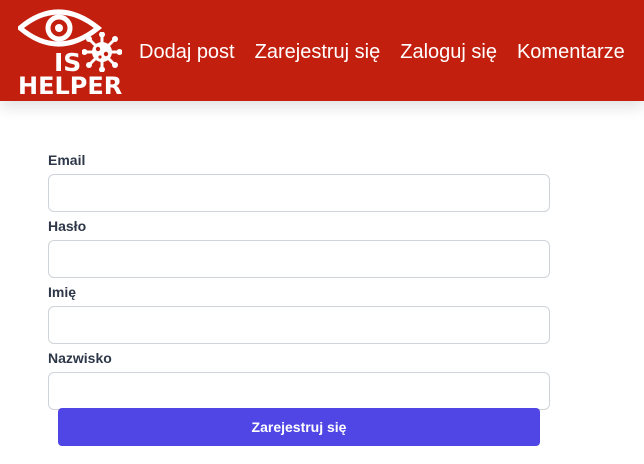 The height and width of the screenshot is (464, 644). What do you see at coordinates (318, 52) in the screenshot?
I see `nav-link-register: Zarejestruj się` at bounding box center [318, 52].